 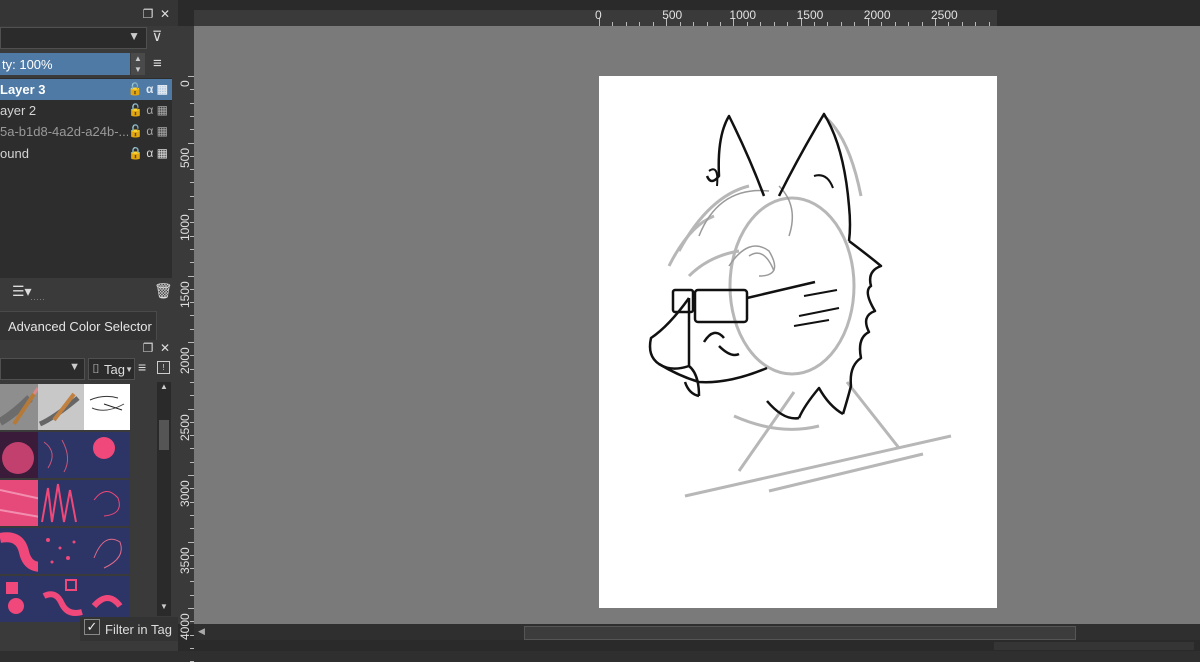 I want to click on filter-label: Filter in Tag, so click(x=138, y=629).